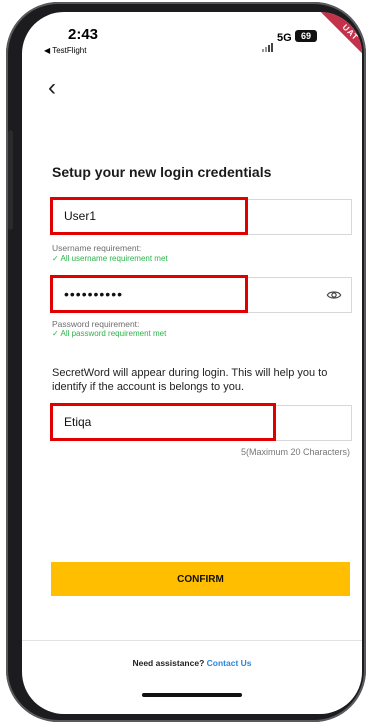 This screenshot has width=374, height=726. Describe the element at coordinates (168, 663) in the screenshot. I see `need-assistance-text: Need assistance?` at that location.